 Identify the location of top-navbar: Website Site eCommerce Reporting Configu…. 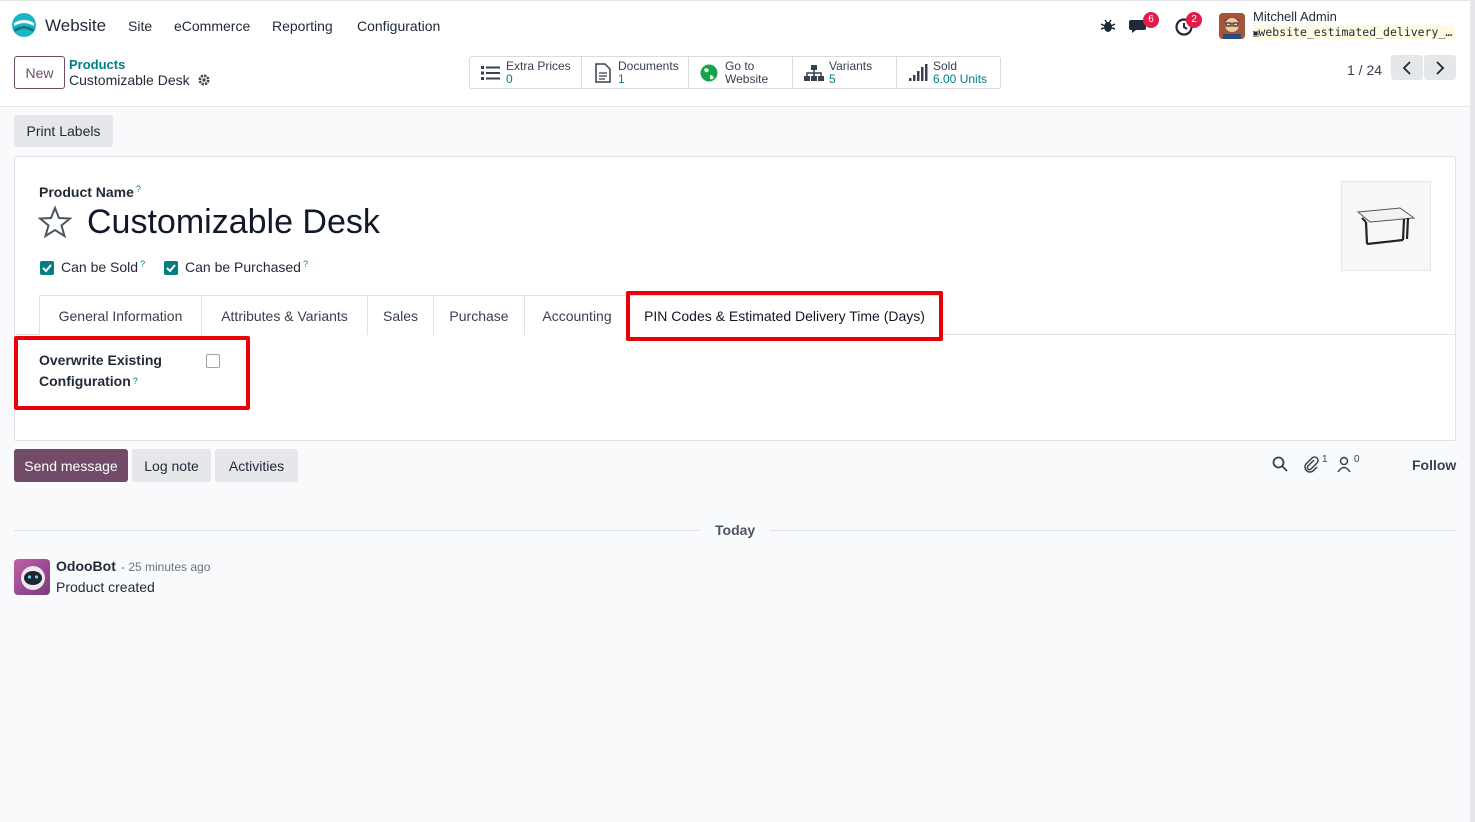
(737, 24).